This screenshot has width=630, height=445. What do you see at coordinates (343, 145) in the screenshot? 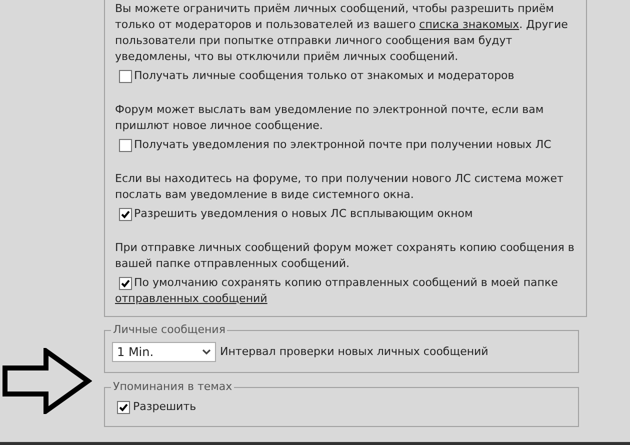
I see `checkbox-label: Получать уведомления по электронной почте при получении новых ЛС` at bounding box center [343, 145].